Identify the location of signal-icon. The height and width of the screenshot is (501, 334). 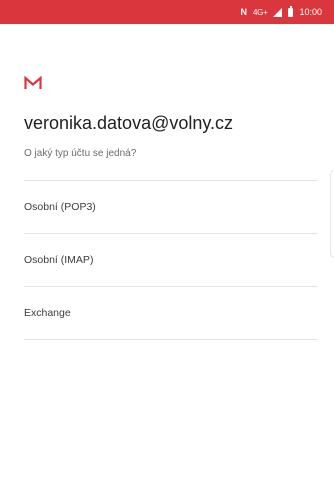
(278, 12).